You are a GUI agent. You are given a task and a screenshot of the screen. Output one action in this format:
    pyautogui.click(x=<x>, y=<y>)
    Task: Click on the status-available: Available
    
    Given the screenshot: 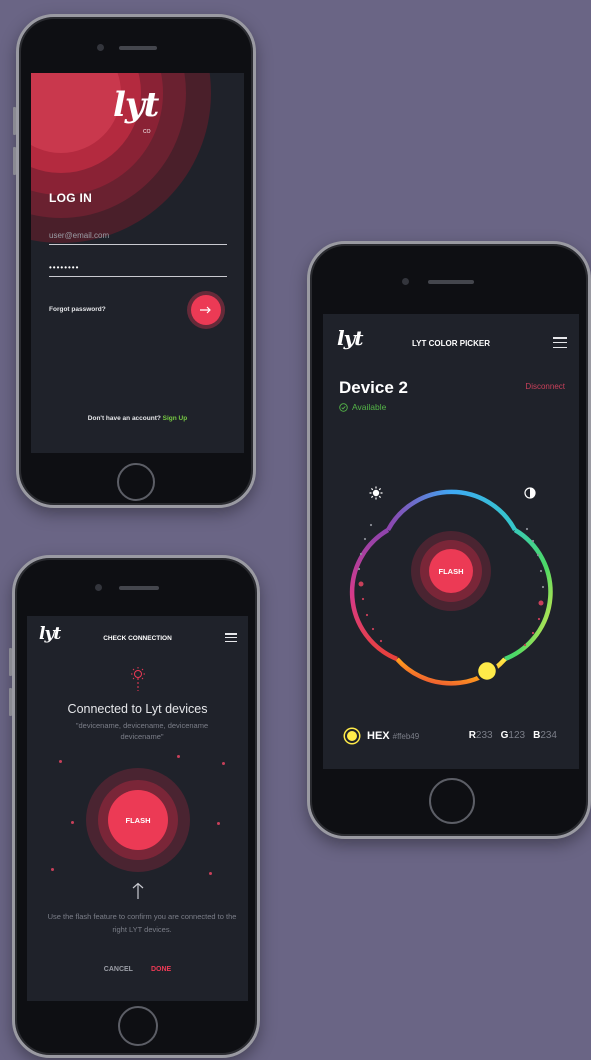 What is the action you would take?
    pyautogui.click(x=362, y=407)
    